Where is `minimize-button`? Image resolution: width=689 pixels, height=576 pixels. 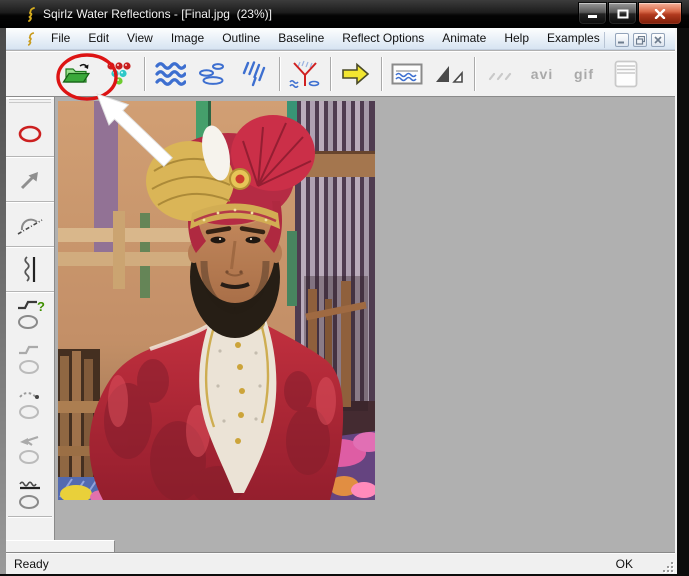 minimize-button is located at coordinates (592, 13).